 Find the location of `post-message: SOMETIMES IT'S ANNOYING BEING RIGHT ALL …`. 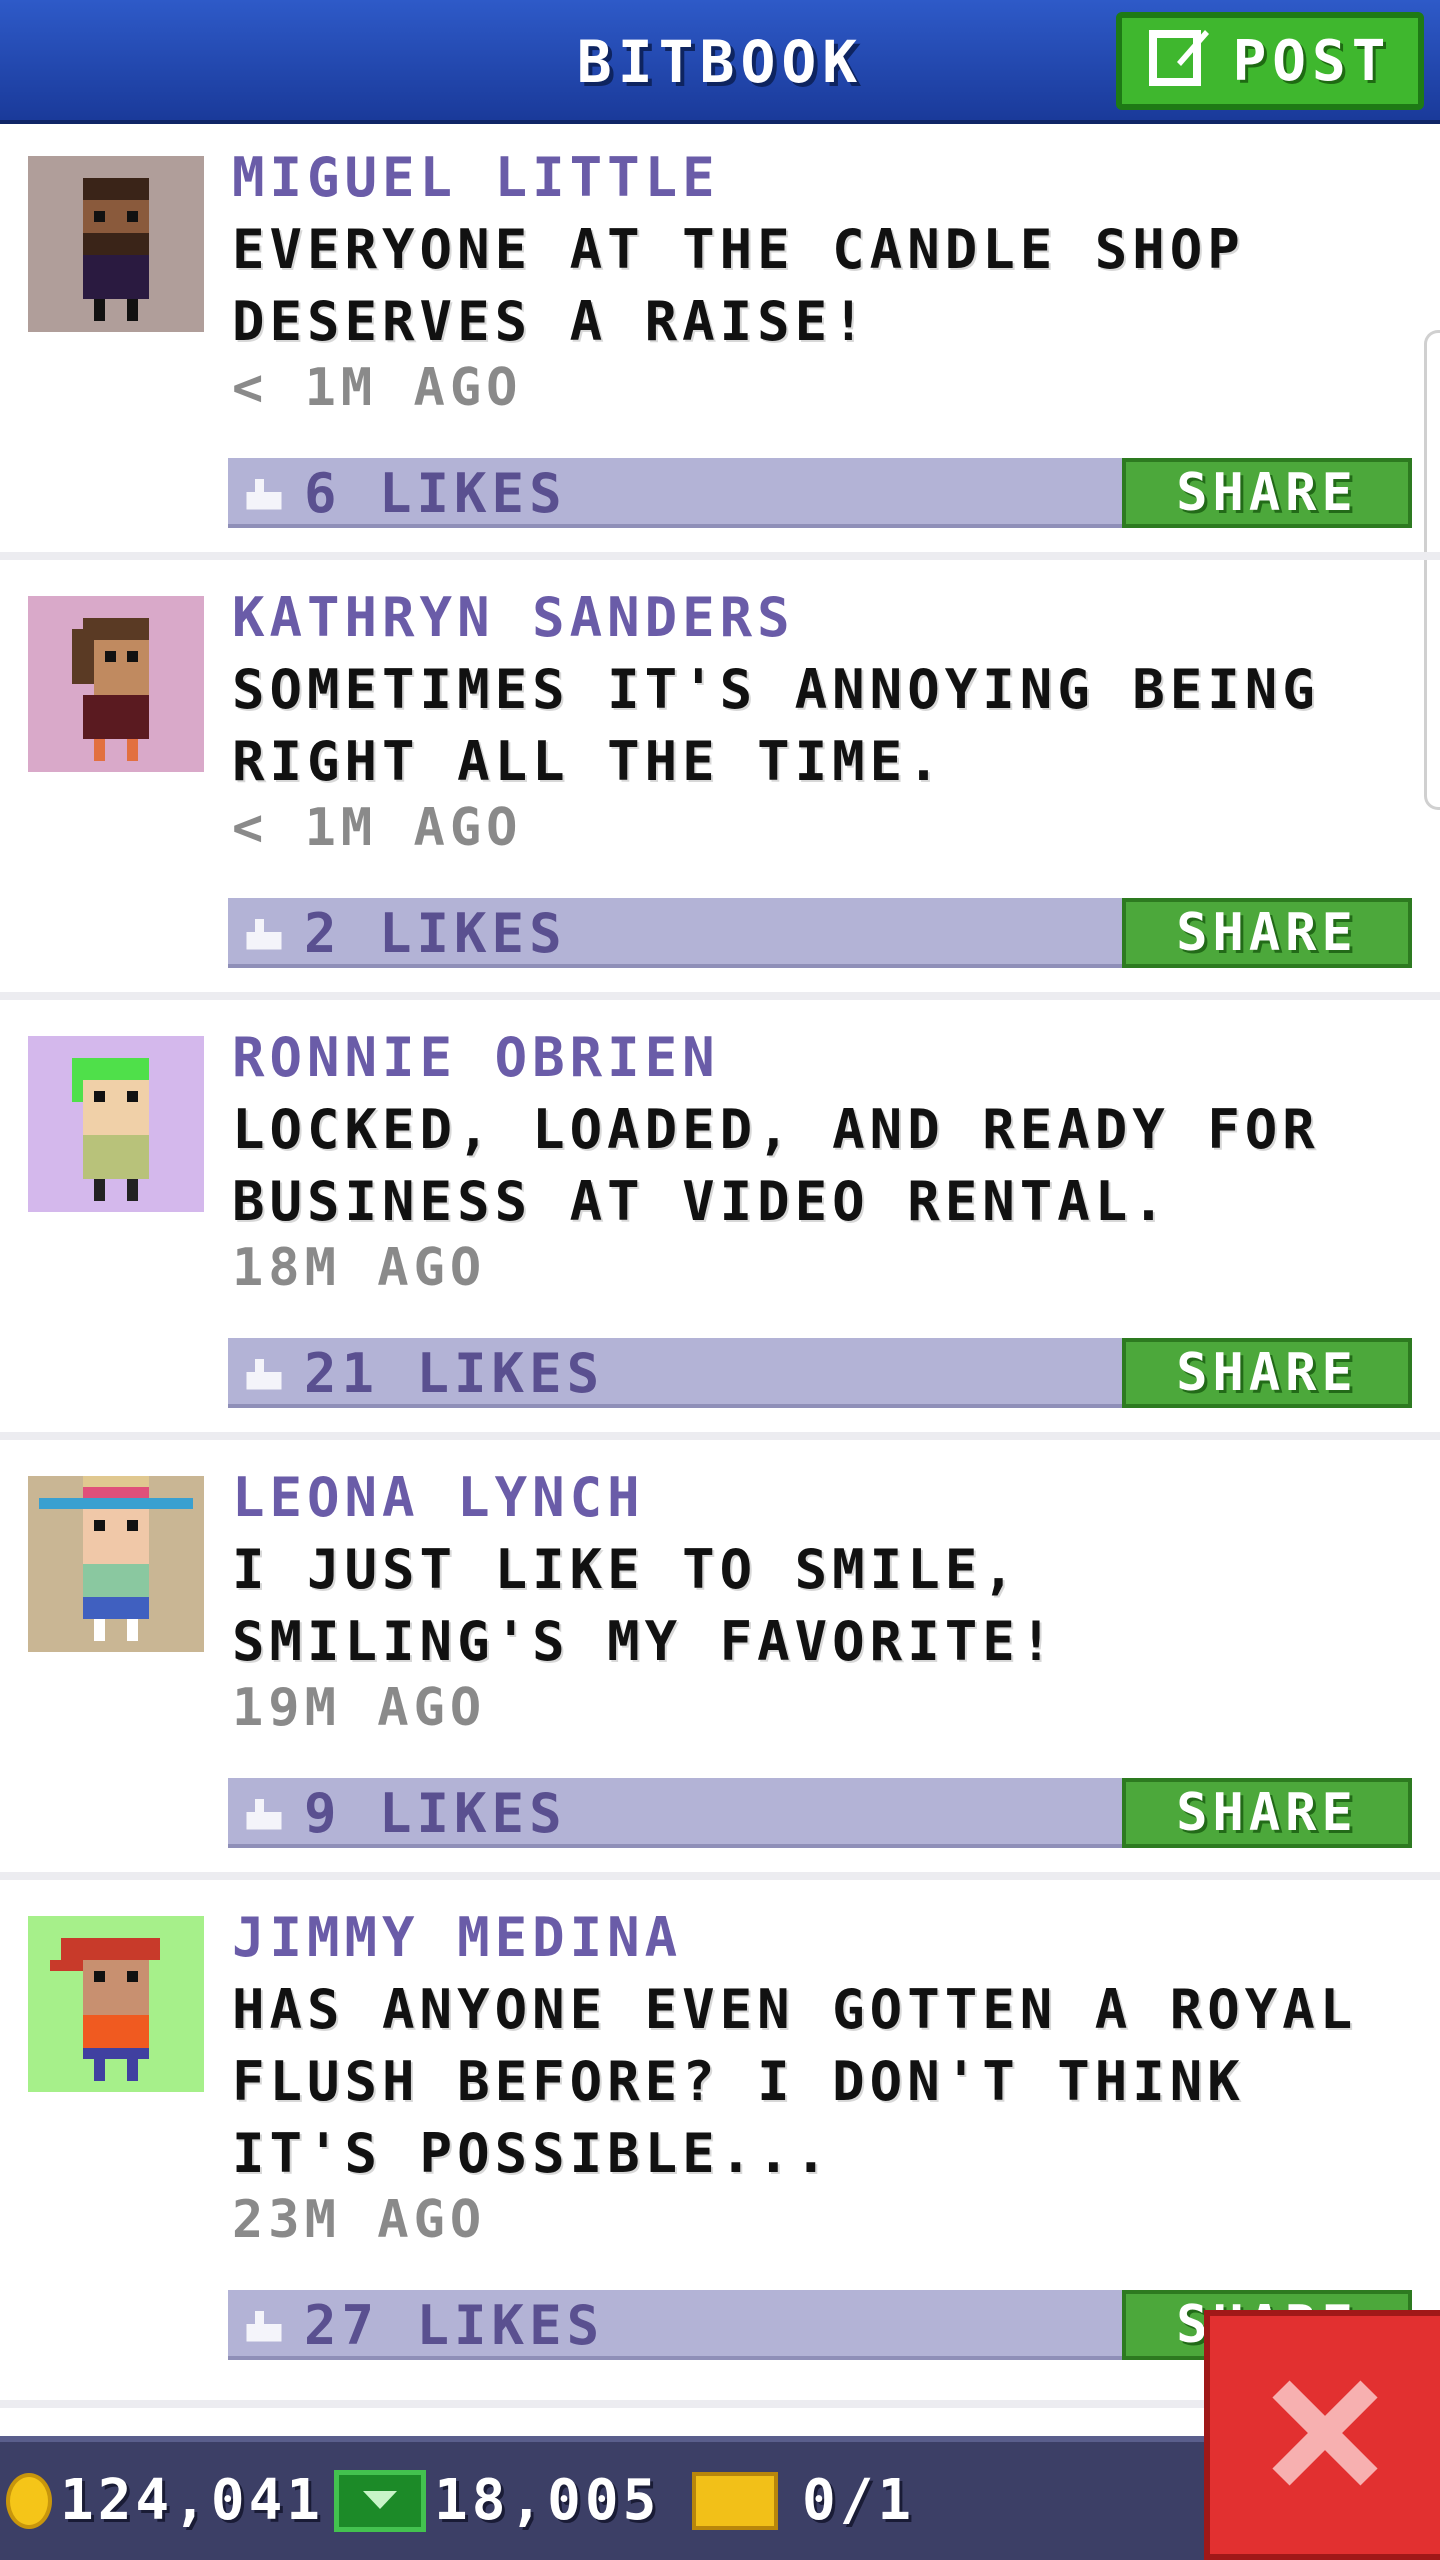

post-message: SOMETIMES IT'S ANNOYING BEING RIGHT ALL … is located at coordinates (776, 725).